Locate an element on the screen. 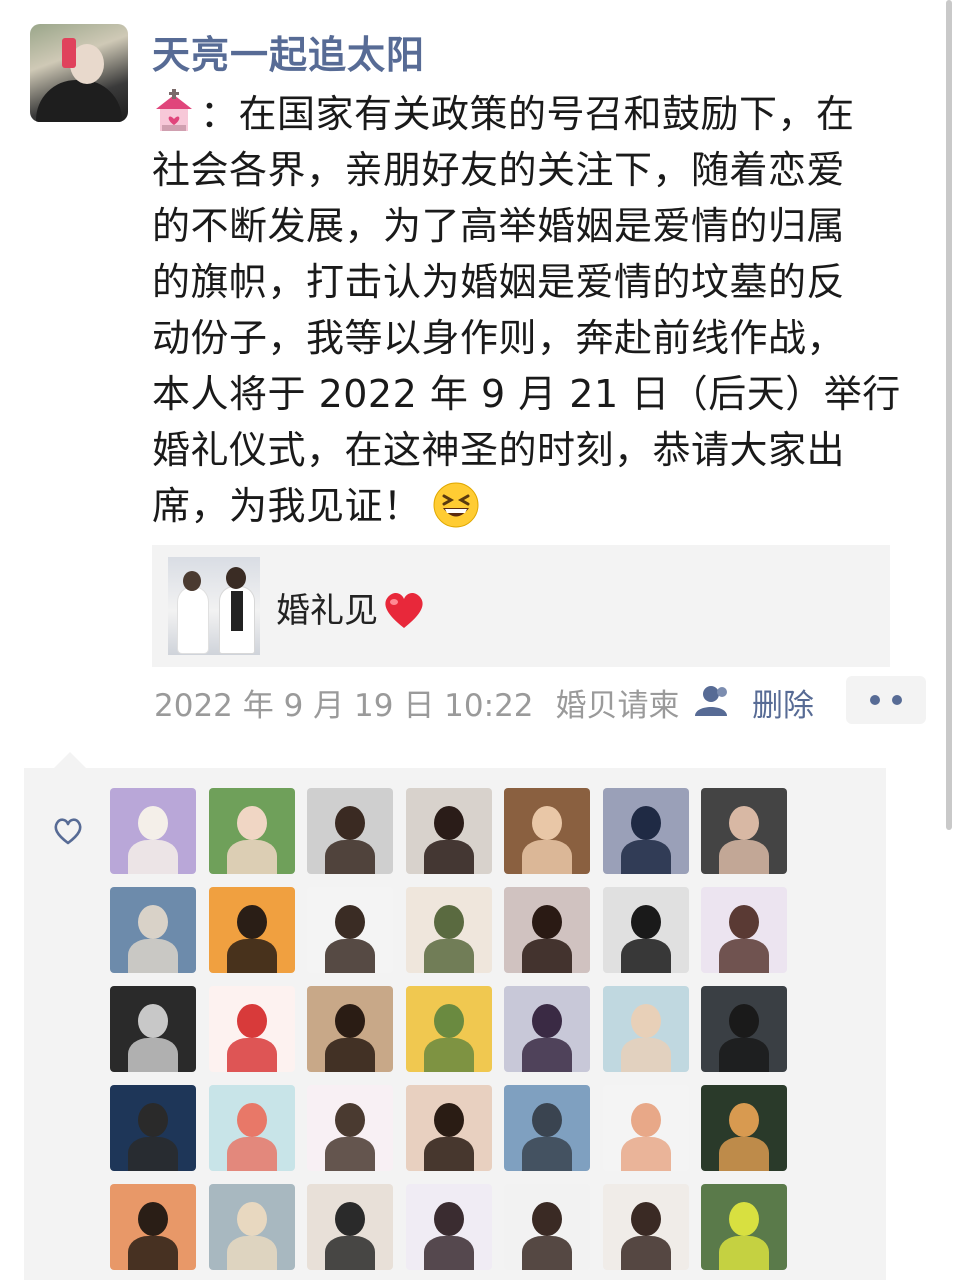 The image size is (960, 1280). post-line-4: 的旗帜，打击认为婚姻是爱情的坟墓的反 is located at coordinates (499, 282).